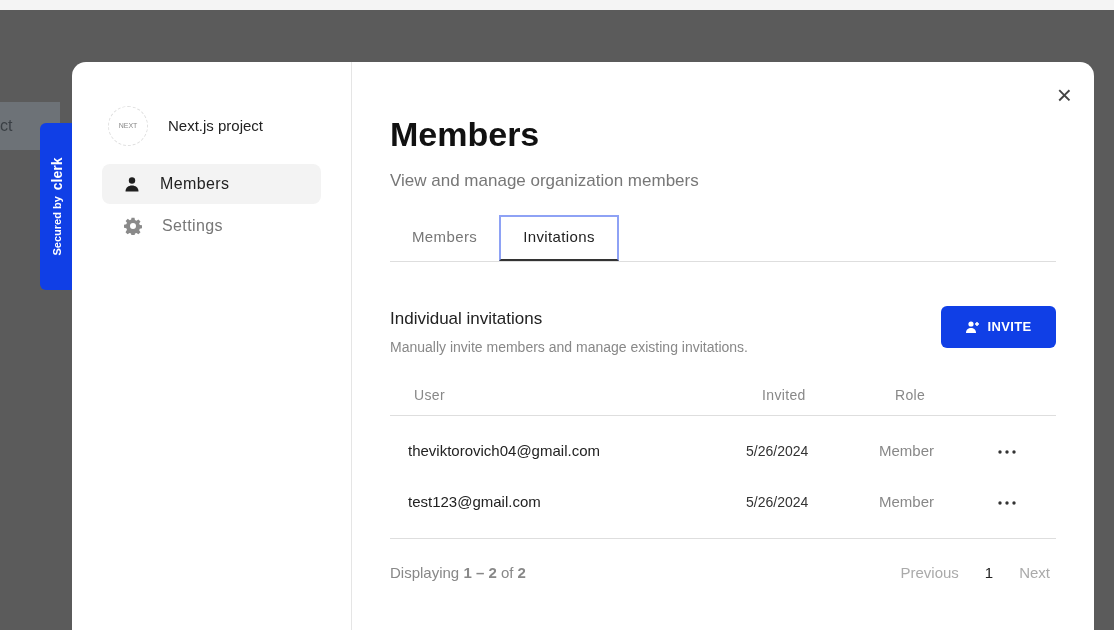  Describe the element at coordinates (784, 395) in the screenshot. I see `column-header: Invited` at that location.